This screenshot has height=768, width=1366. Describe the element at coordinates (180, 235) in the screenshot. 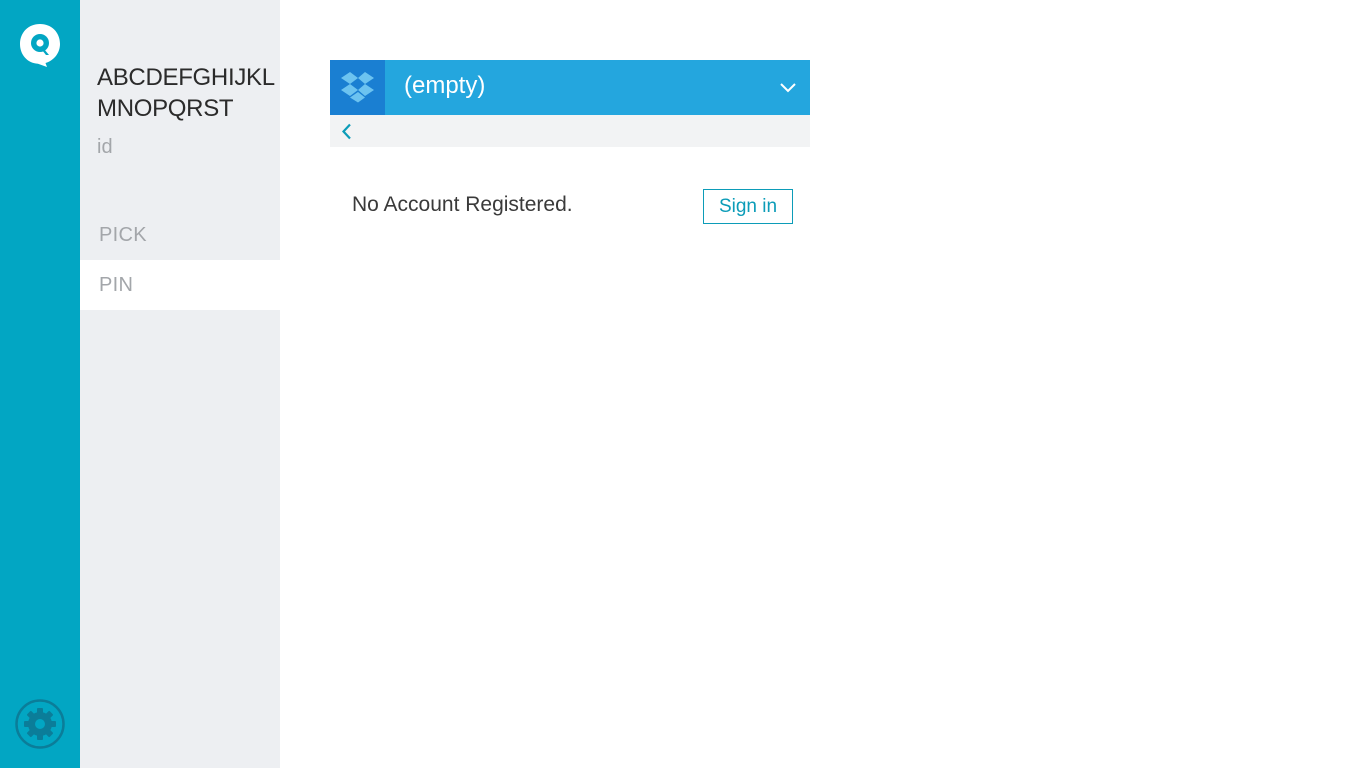

I see `nav-item-pick: PICK` at that location.